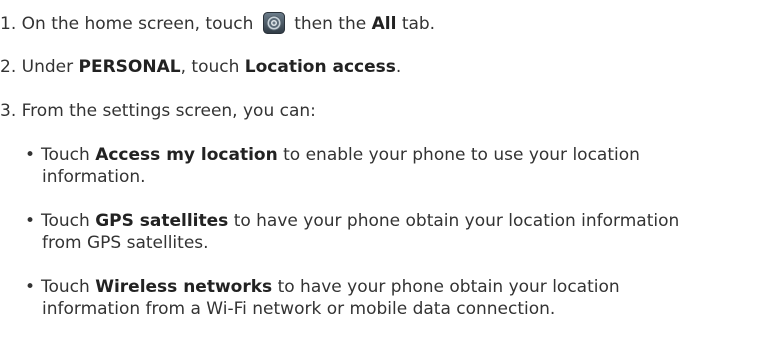 Image resolution: width=759 pixels, height=361 pixels. Describe the element at coordinates (8, 67) in the screenshot. I see `step-number: 2.` at that location.